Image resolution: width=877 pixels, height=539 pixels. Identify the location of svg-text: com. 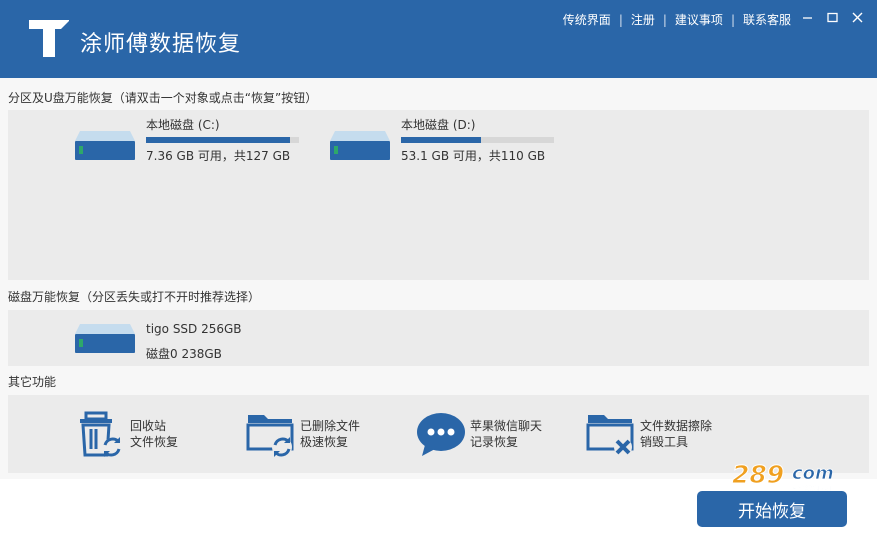
(813, 473).